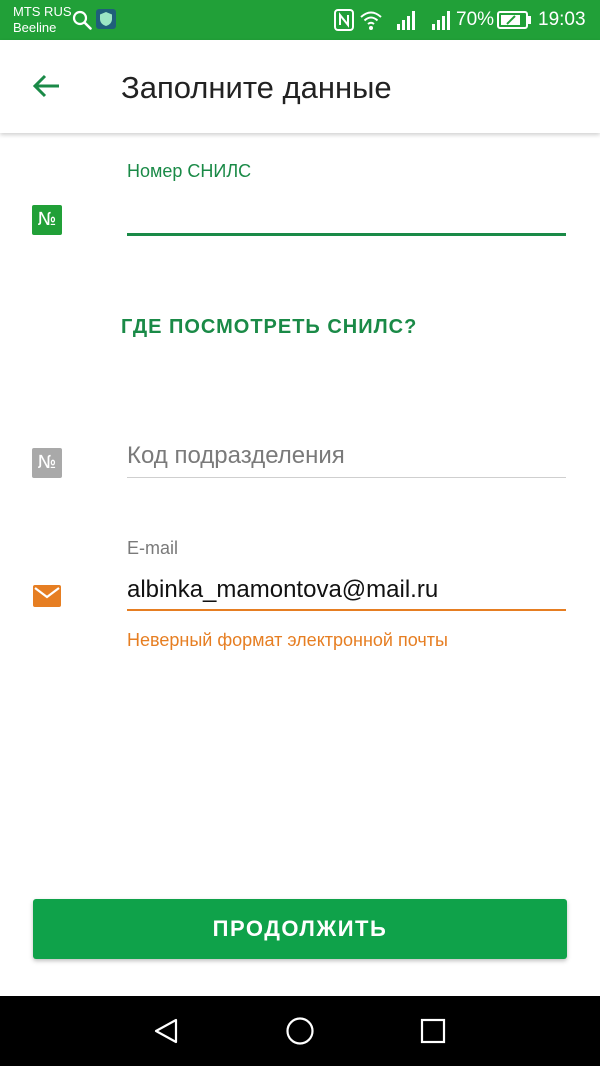  I want to click on nav-back-button, so click(166, 1031).